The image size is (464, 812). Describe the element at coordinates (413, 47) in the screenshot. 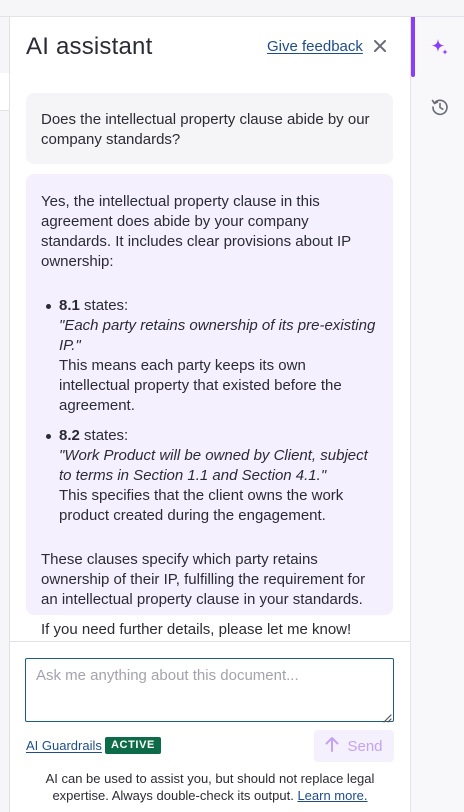

I see `active-indicator` at that location.